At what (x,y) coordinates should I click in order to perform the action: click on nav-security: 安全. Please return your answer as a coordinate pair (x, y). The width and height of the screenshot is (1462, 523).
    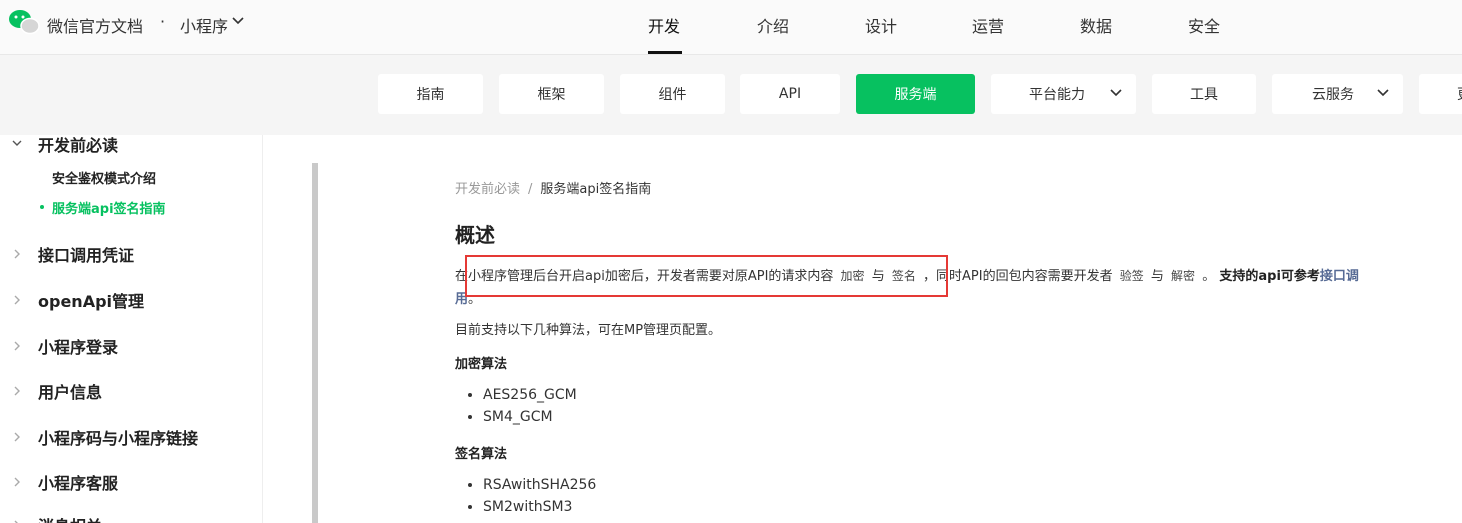
    Looking at the image, I should click on (1204, 25).